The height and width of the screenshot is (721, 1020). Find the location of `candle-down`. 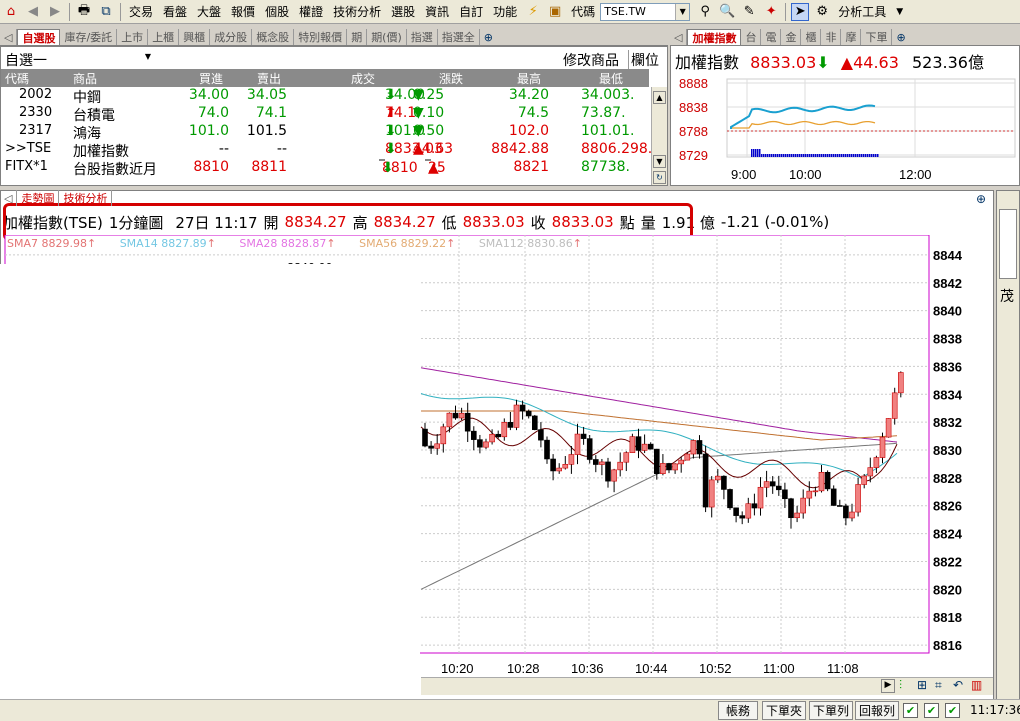

candle-down is located at coordinates (754, 506).